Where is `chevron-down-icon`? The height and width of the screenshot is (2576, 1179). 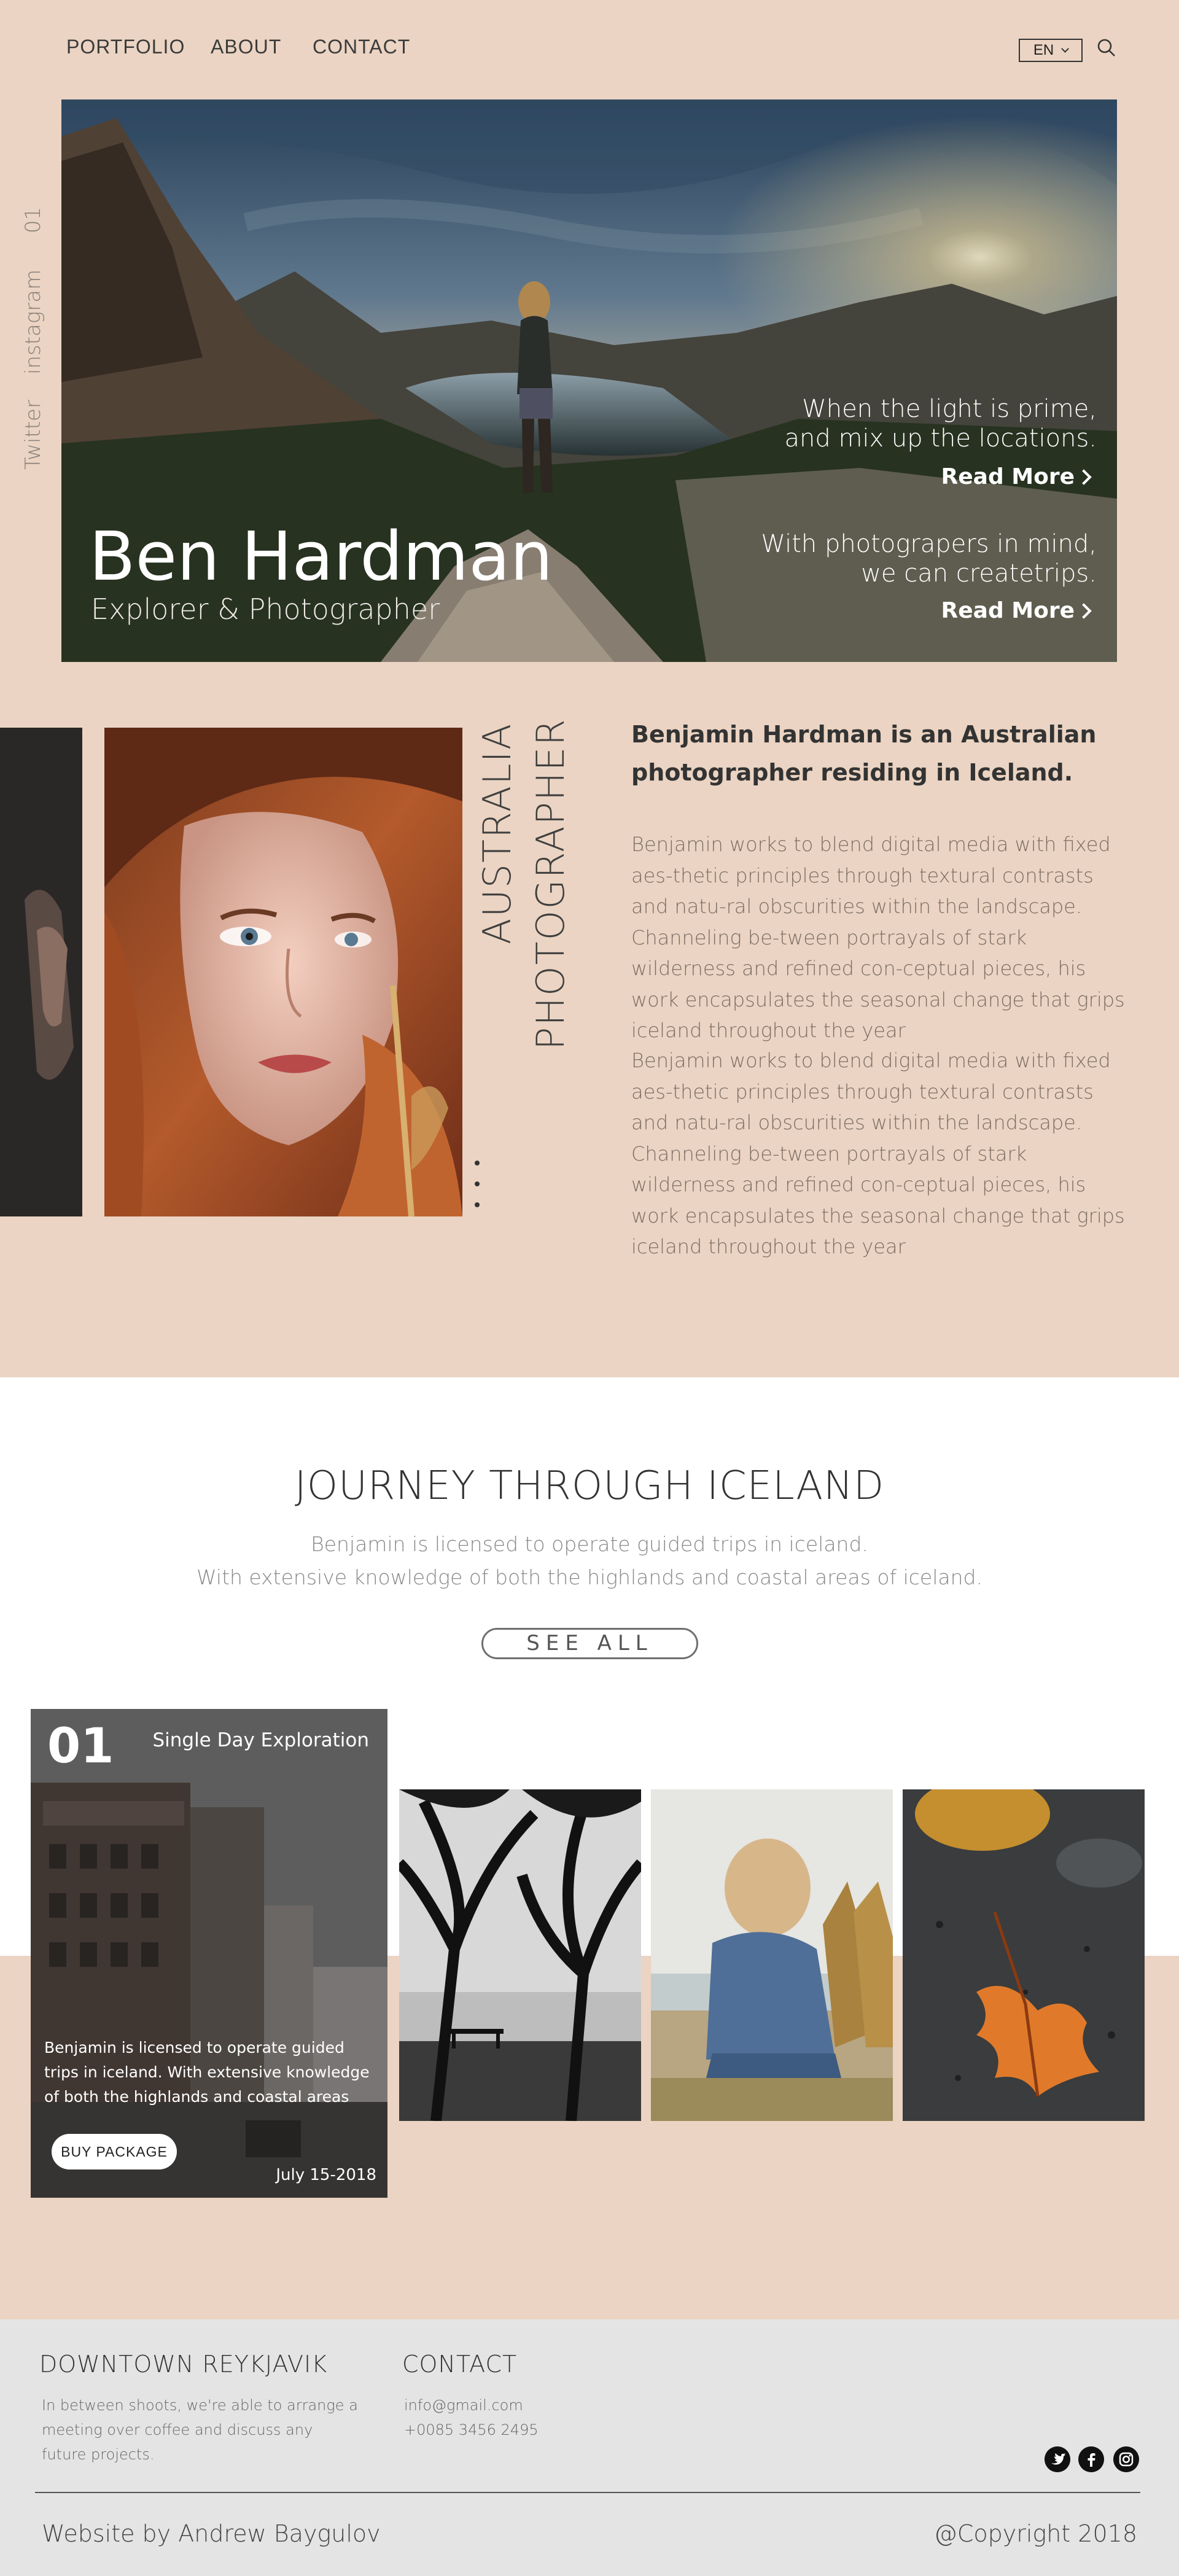
chevron-down-icon is located at coordinates (1065, 49).